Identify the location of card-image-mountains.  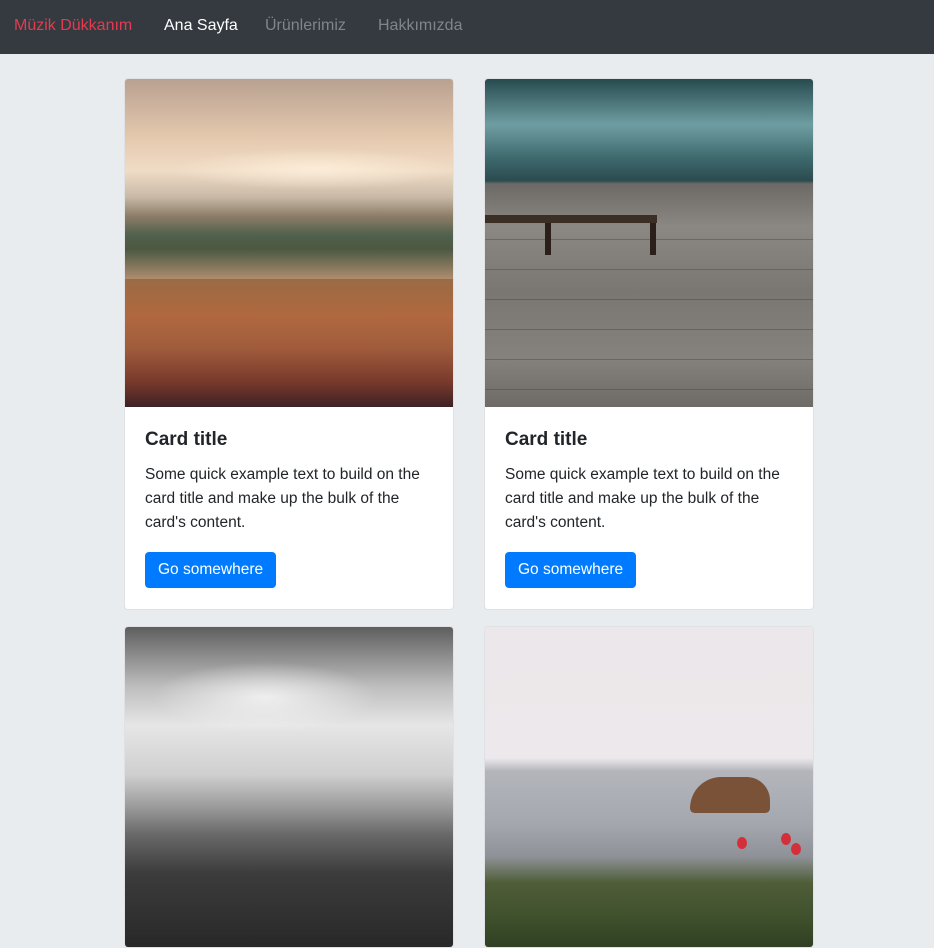
(289, 787).